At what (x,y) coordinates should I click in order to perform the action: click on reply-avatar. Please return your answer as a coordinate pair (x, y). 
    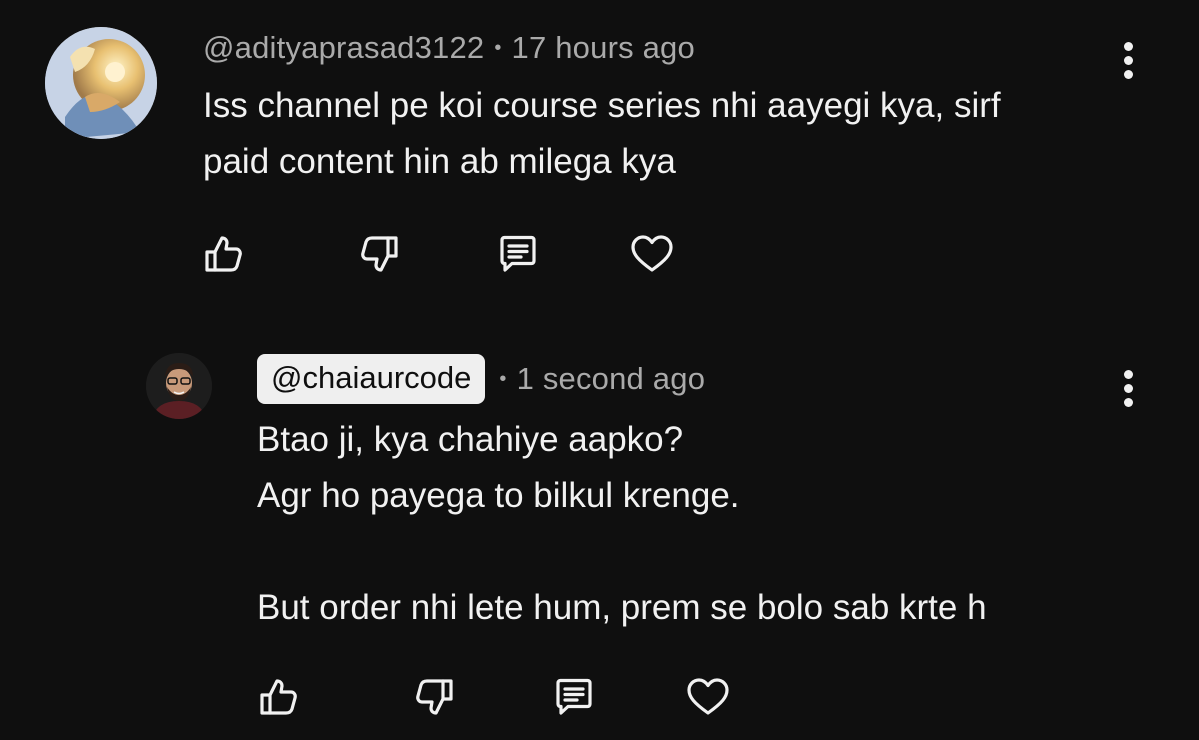
    Looking at the image, I should click on (179, 386).